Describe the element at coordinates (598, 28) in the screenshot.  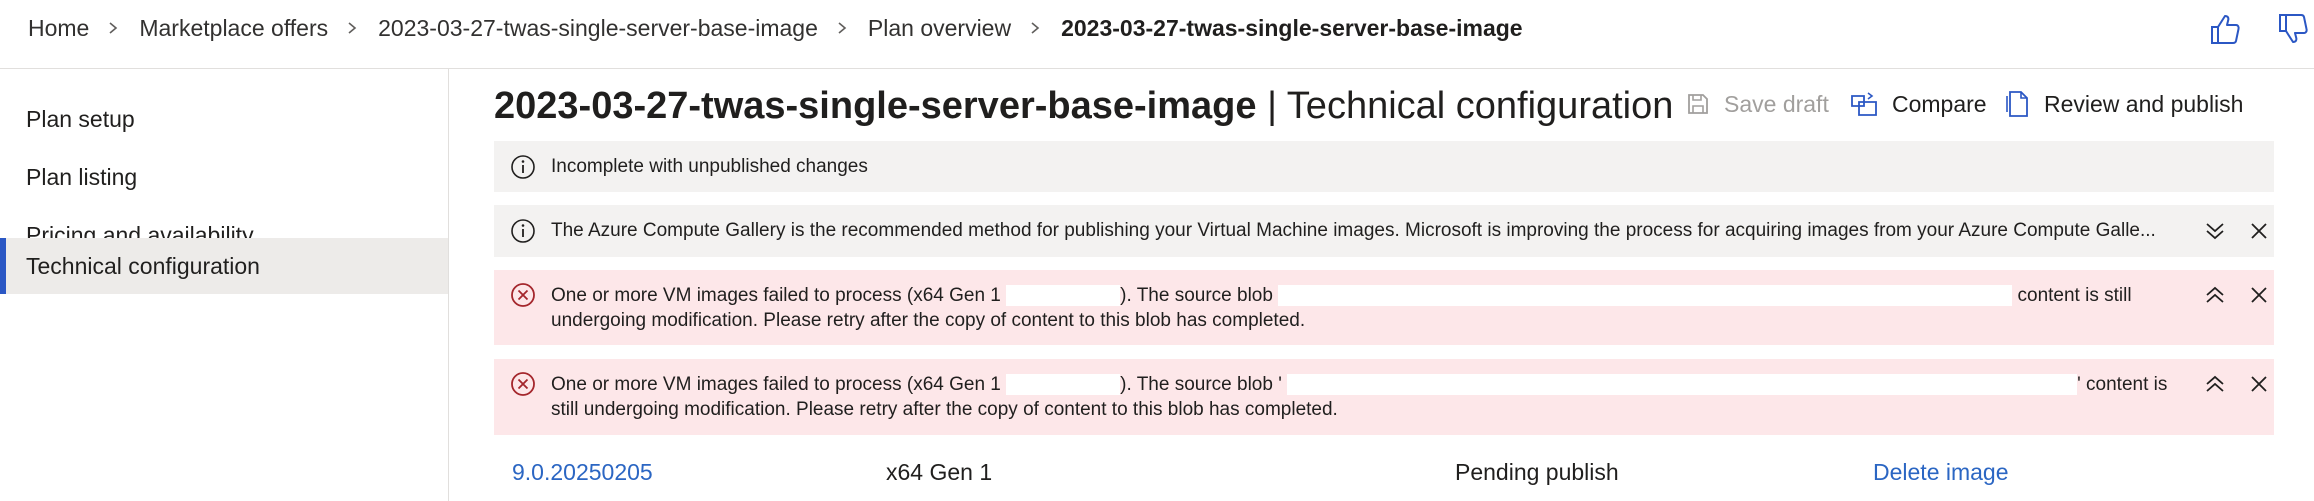
I see `breadcrumb-offer: 2023-03-27-twas-single-server-base-image` at that location.